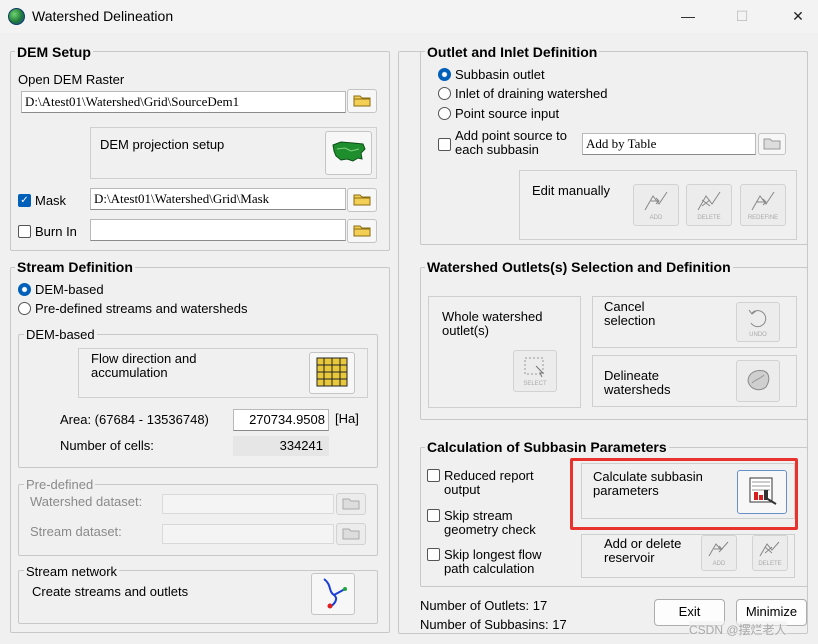 This screenshot has height=644, width=818. What do you see at coordinates (763, 202) in the screenshot?
I see `redefine-point-icon` at bounding box center [763, 202].